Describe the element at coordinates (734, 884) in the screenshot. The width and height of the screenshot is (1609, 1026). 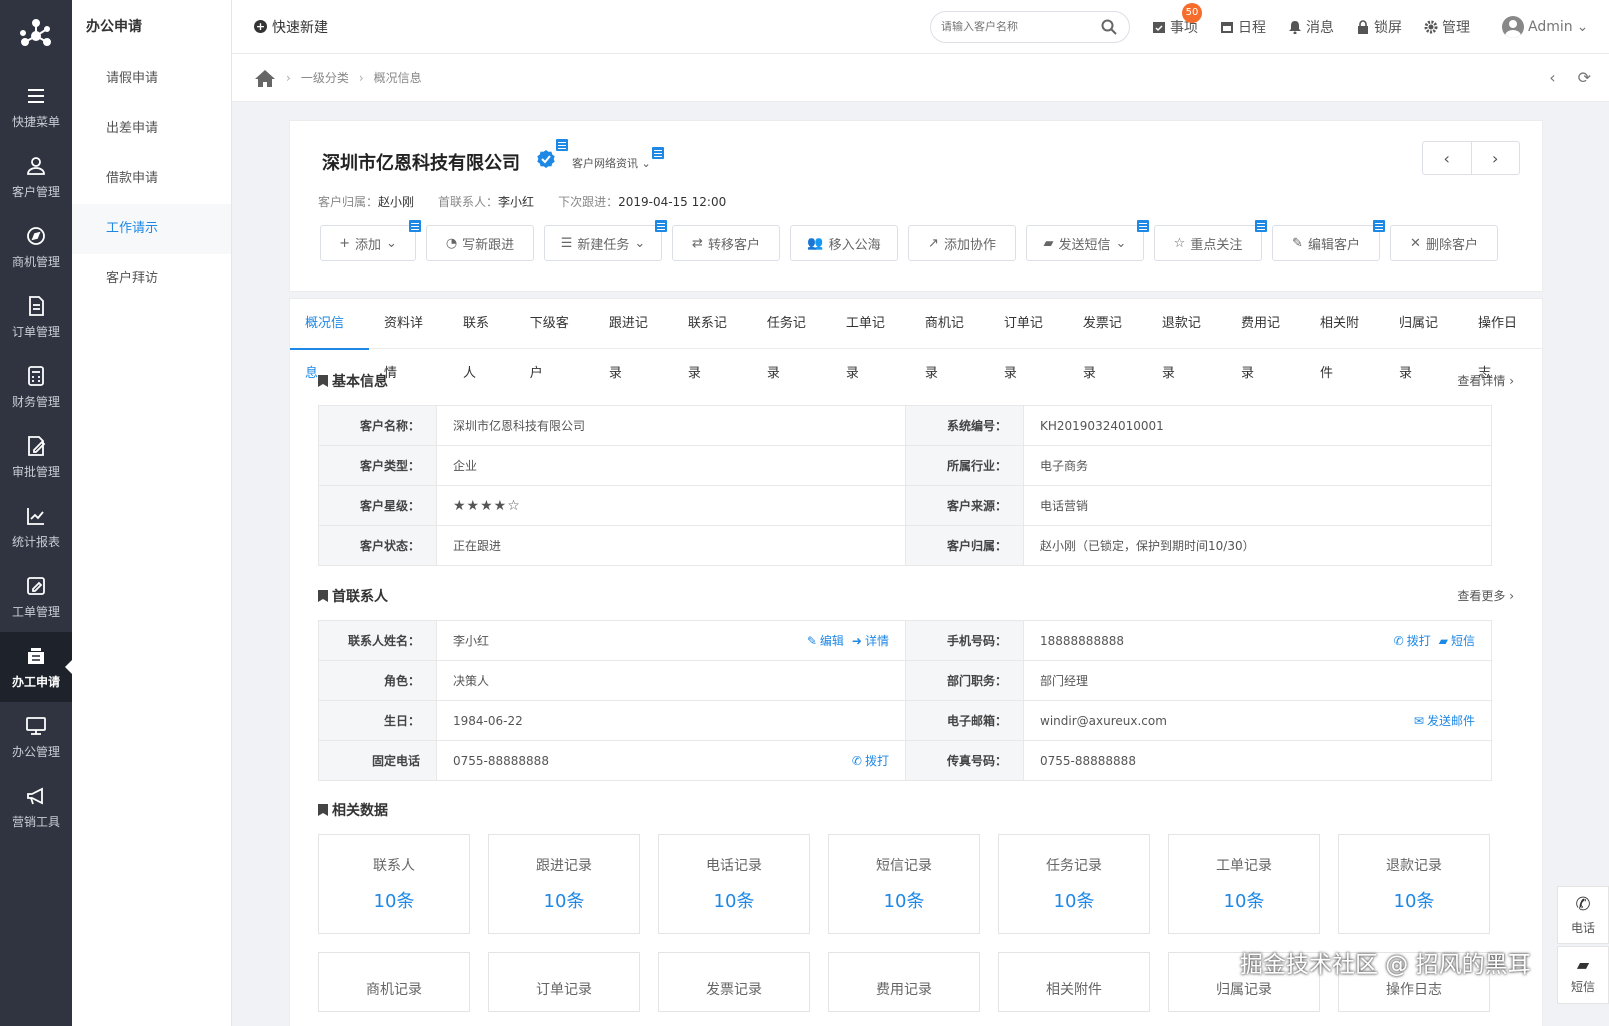
I see `stat-card-calls: 电话记录 10条` at that location.